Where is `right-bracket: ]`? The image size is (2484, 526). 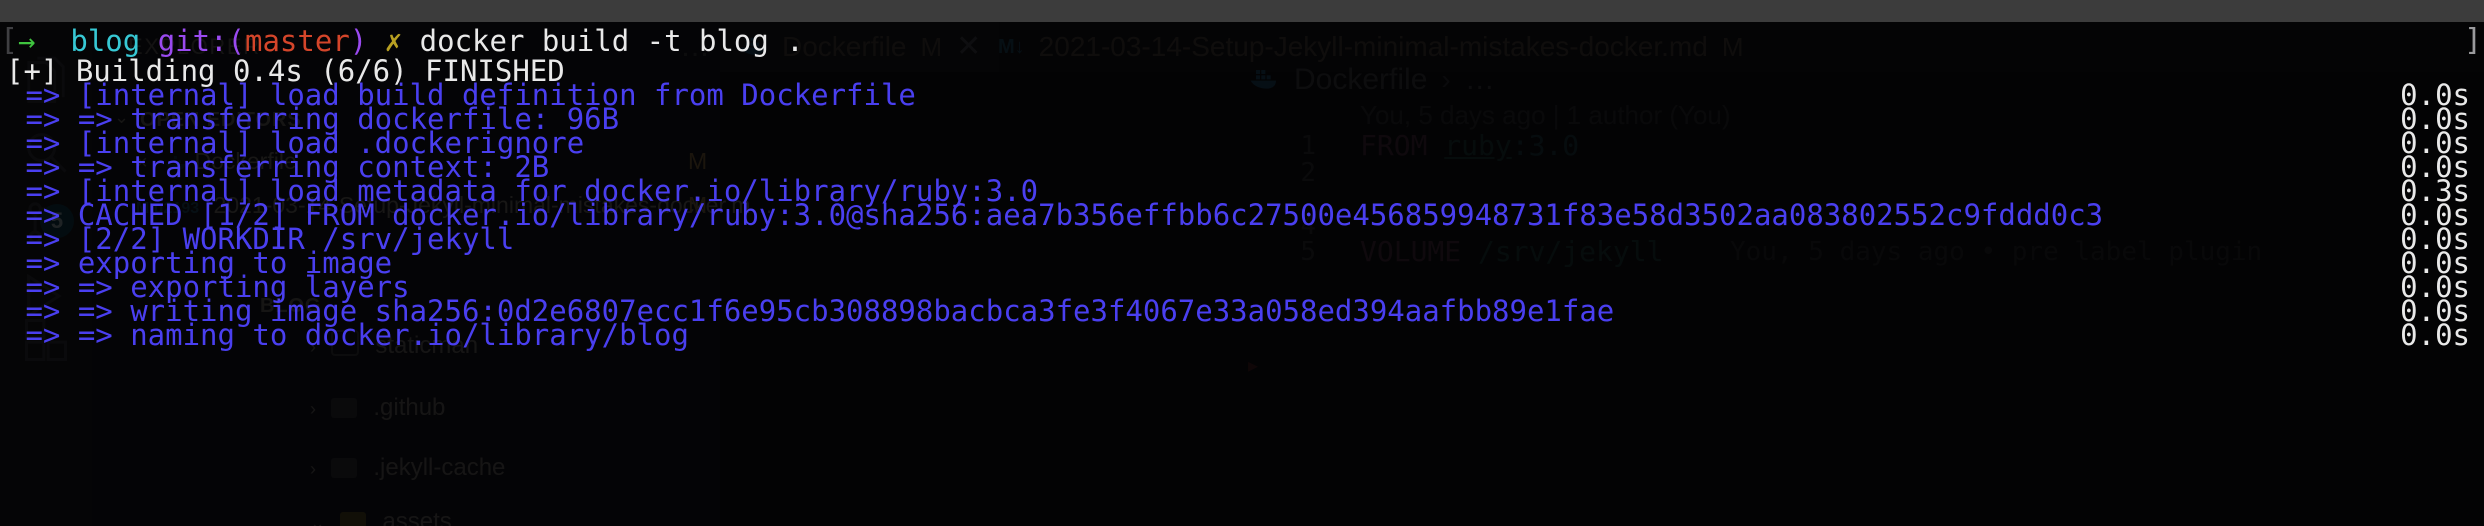
right-bracket: ] is located at coordinates (2472, 40).